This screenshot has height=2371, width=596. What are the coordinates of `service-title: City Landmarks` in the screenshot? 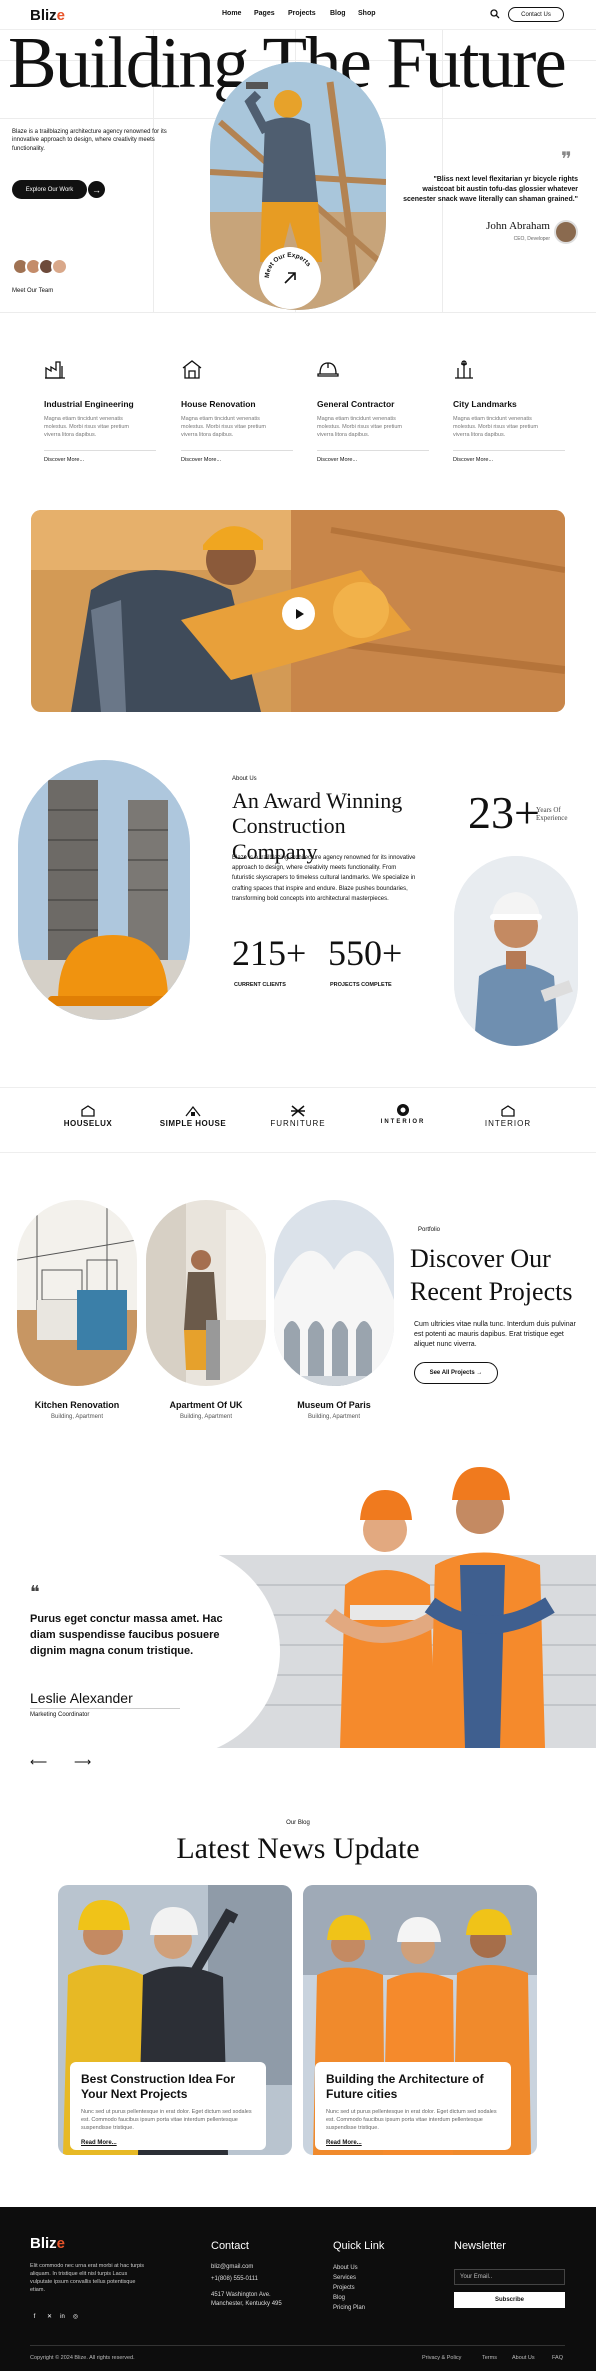 It's located at (485, 404).